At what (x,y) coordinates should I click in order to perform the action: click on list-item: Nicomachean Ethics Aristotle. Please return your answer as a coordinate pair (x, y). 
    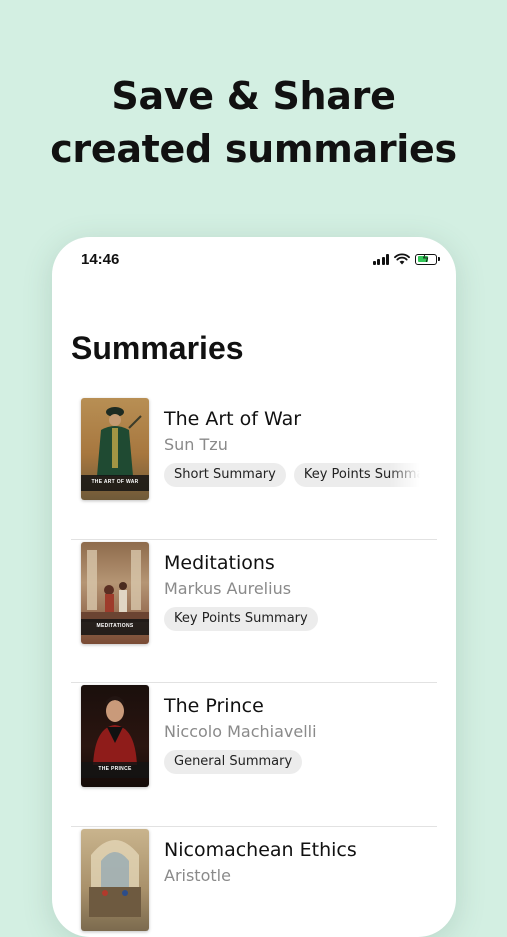
    Looking at the image, I should click on (254, 882).